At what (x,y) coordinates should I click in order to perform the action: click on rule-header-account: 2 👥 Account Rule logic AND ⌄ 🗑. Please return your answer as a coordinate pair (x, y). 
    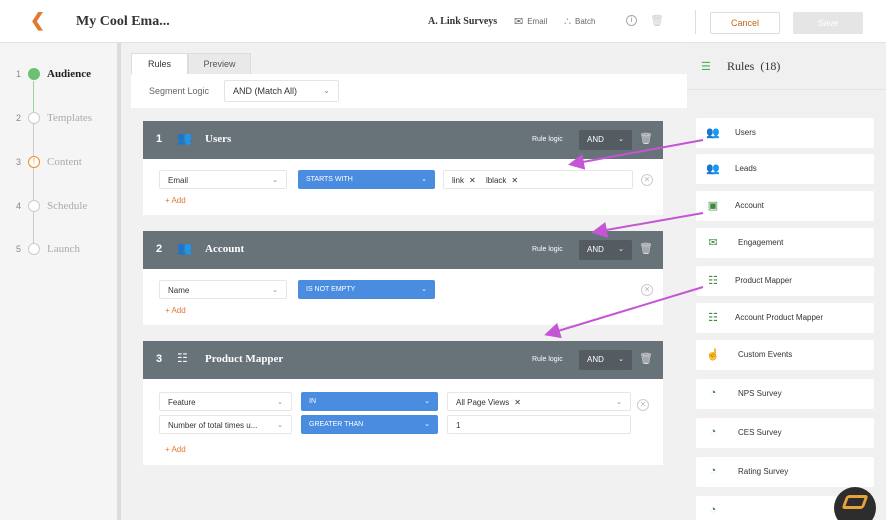
    Looking at the image, I should click on (403, 250).